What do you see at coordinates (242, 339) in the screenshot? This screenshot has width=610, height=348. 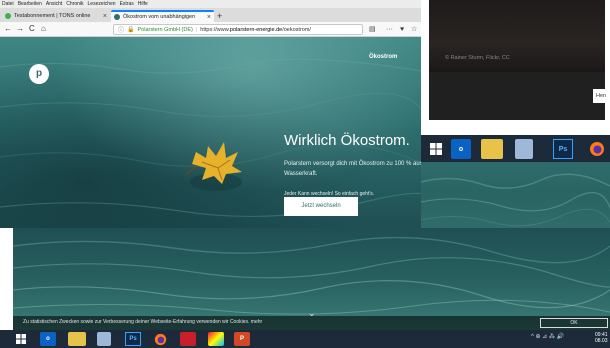 I see `powerpoint-icon: P` at bounding box center [242, 339].